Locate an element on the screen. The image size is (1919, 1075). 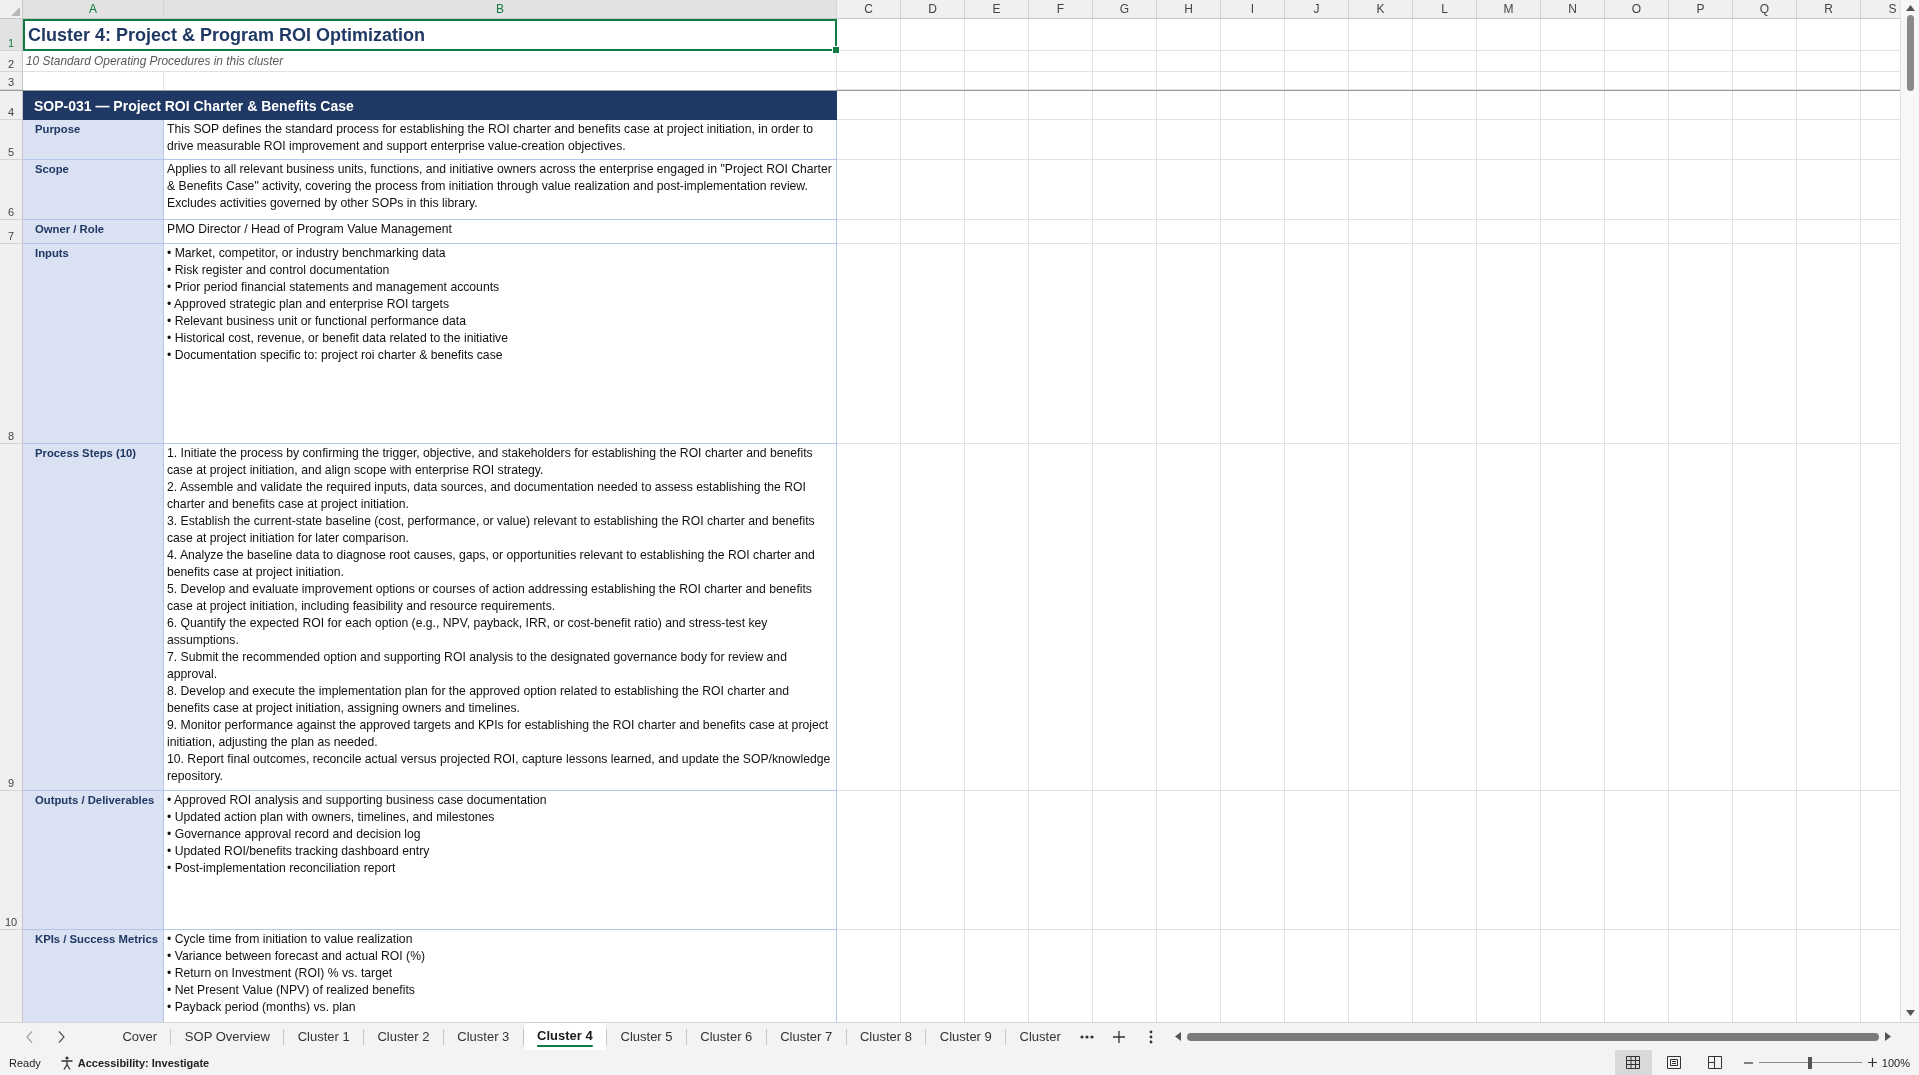
sheet-tab: Cluster is located at coordinates (1040, 1036).